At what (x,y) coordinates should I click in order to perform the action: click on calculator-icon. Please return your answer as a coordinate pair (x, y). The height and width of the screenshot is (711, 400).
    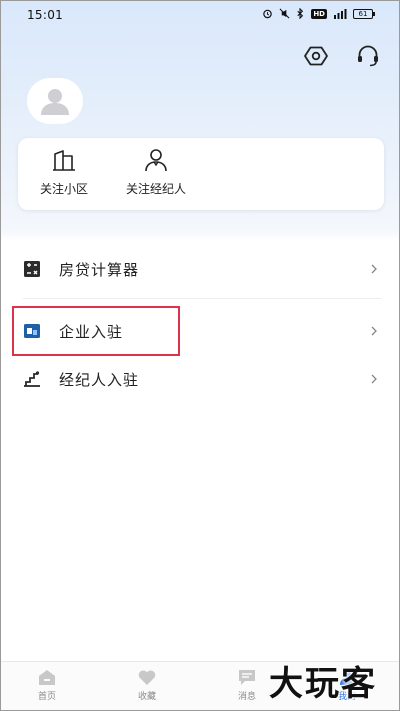
    Looking at the image, I should click on (32, 269).